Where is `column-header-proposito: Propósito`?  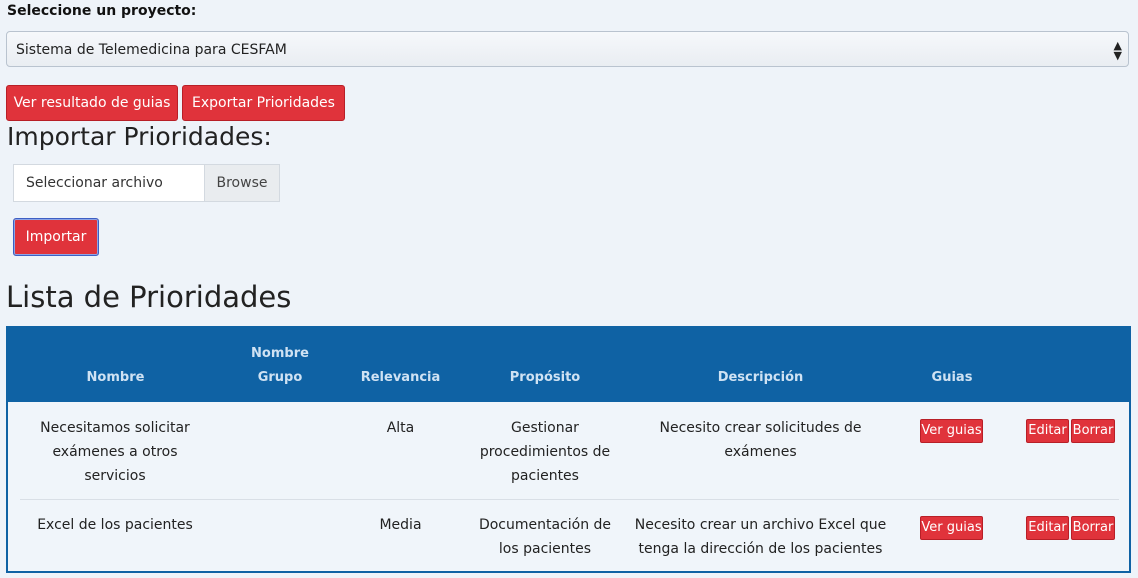
column-header-proposito: Propósito is located at coordinates (545, 377).